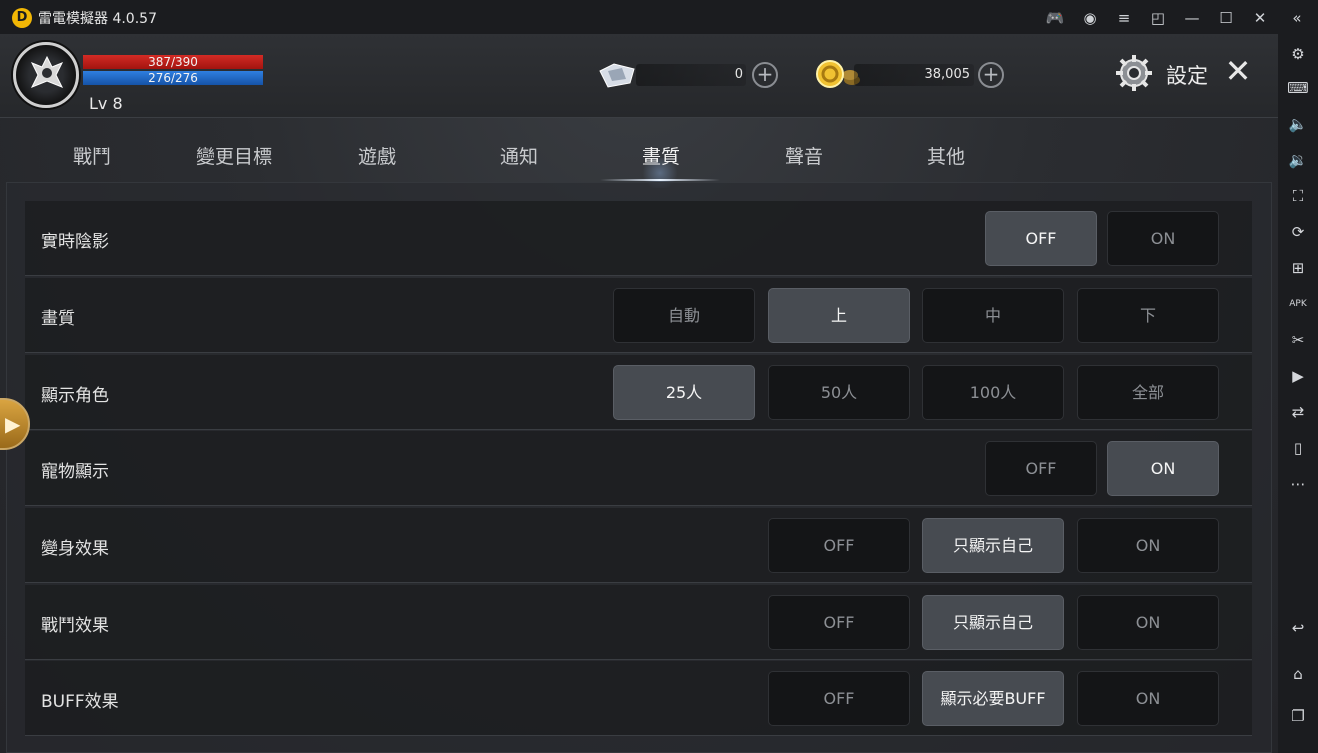  What do you see at coordinates (839, 315) in the screenshot?
I see `option-button: 上` at bounding box center [839, 315].